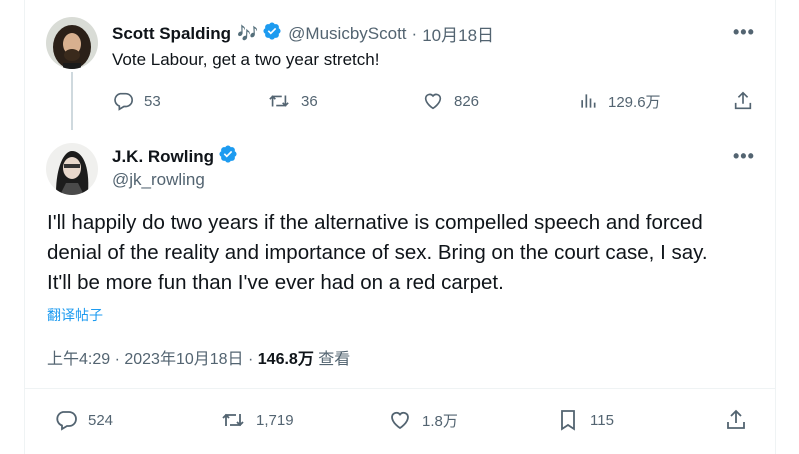 The width and height of the screenshot is (799, 454). Describe the element at coordinates (275, 420) in the screenshot. I see `retweet-count: 1,719` at that location.